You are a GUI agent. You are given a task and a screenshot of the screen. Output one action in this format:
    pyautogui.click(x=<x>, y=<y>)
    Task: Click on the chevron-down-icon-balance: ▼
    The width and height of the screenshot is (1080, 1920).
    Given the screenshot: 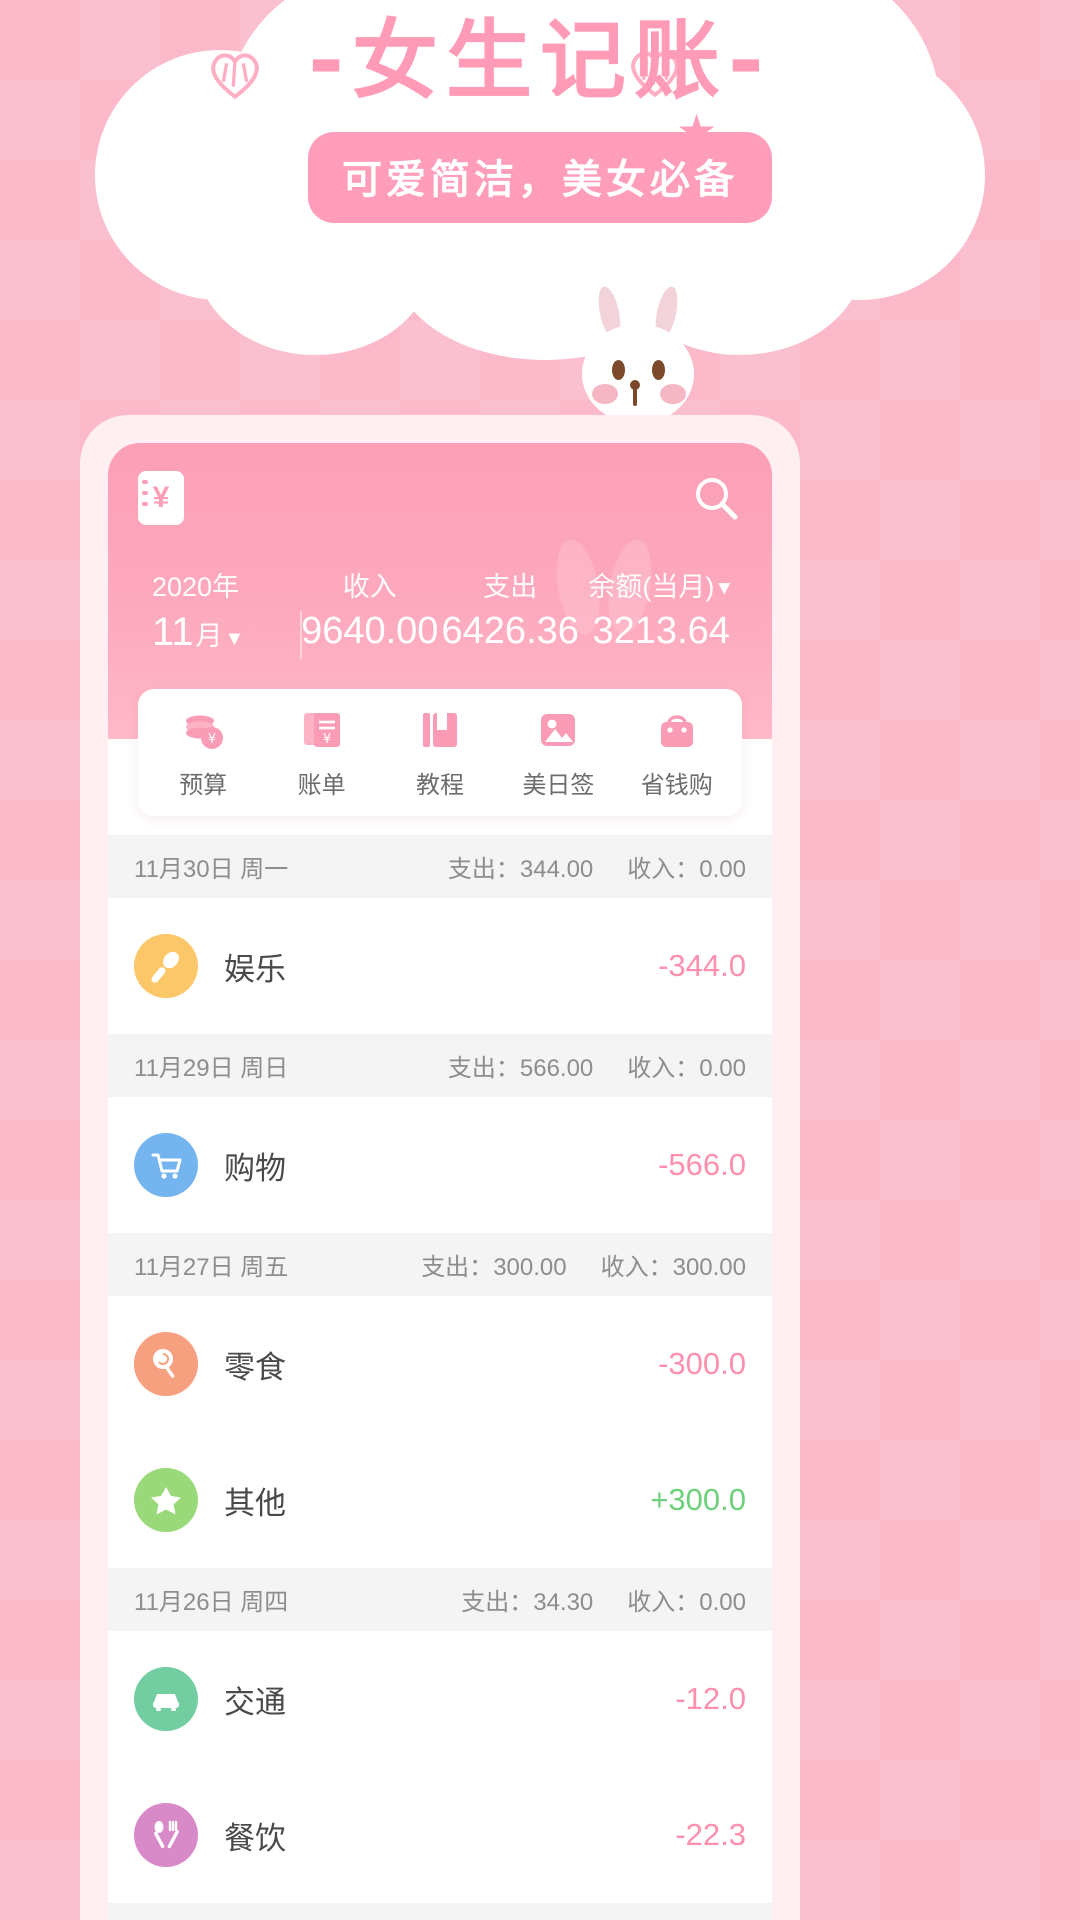 What is the action you would take?
    pyautogui.click(x=724, y=588)
    